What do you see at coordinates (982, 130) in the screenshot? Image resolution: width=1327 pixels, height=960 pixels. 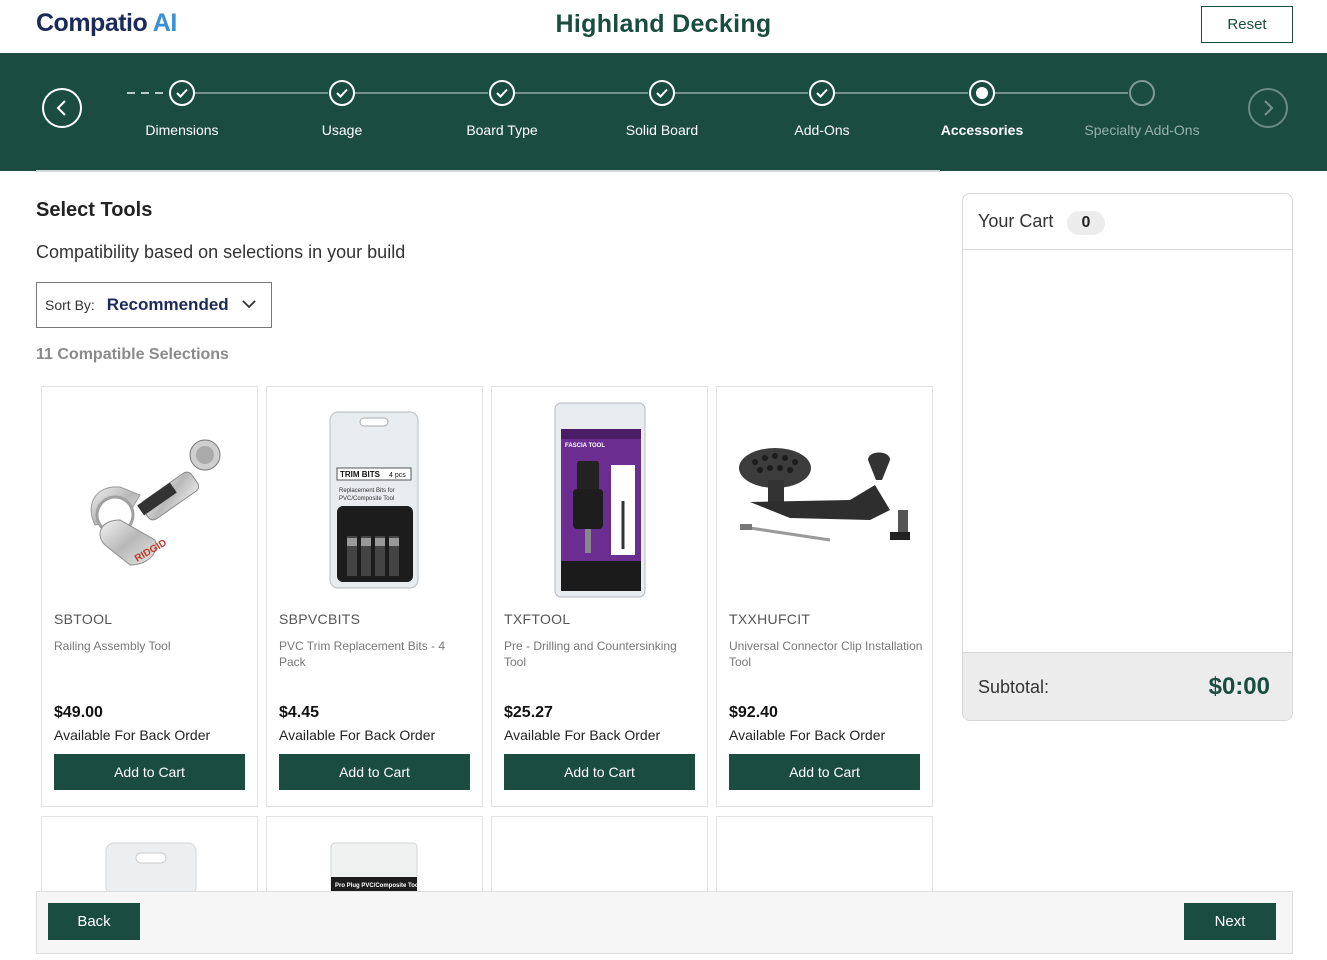 I see `step-label: Accessories` at bounding box center [982, 130].